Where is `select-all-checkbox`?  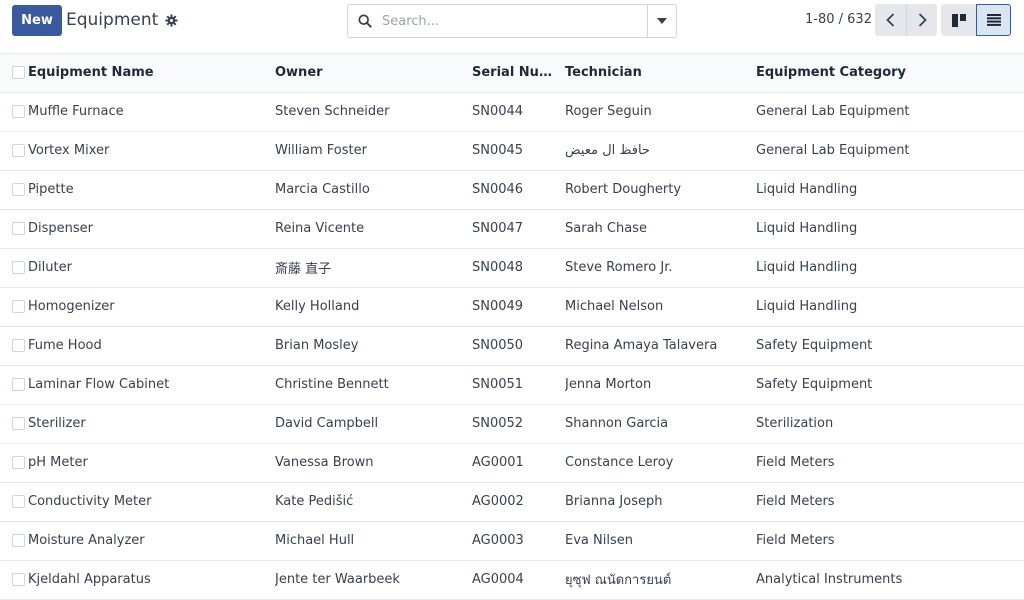 select-all-checkbox is located at coordinates (18, 73).